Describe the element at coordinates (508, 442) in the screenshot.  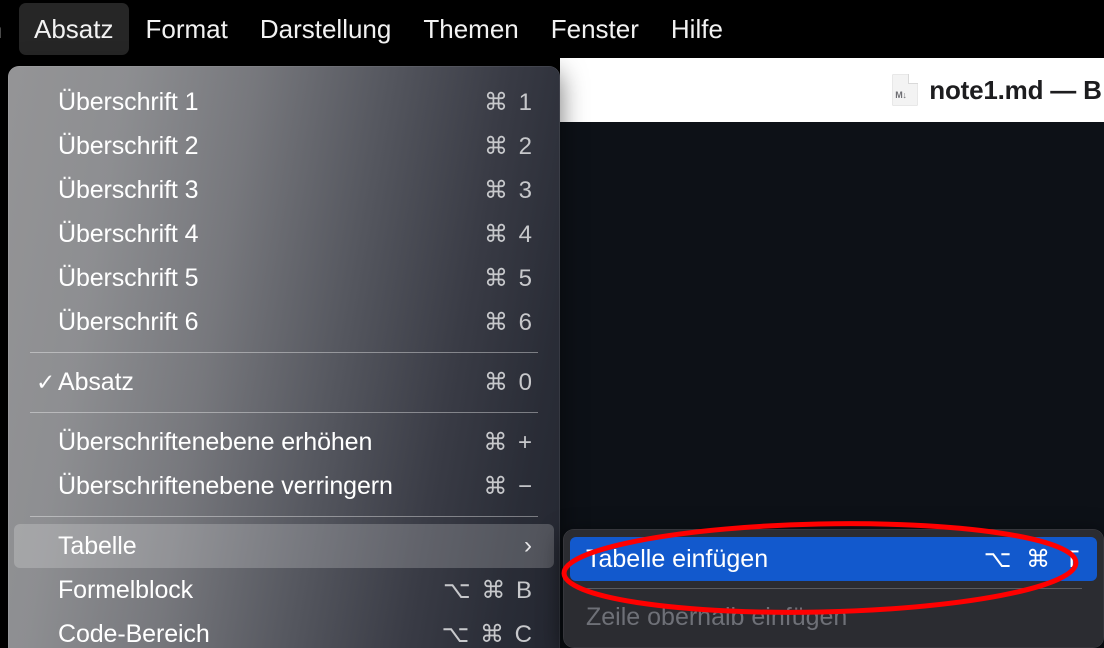
I see `menu-item-shortcut: ⌘ +` at that location.